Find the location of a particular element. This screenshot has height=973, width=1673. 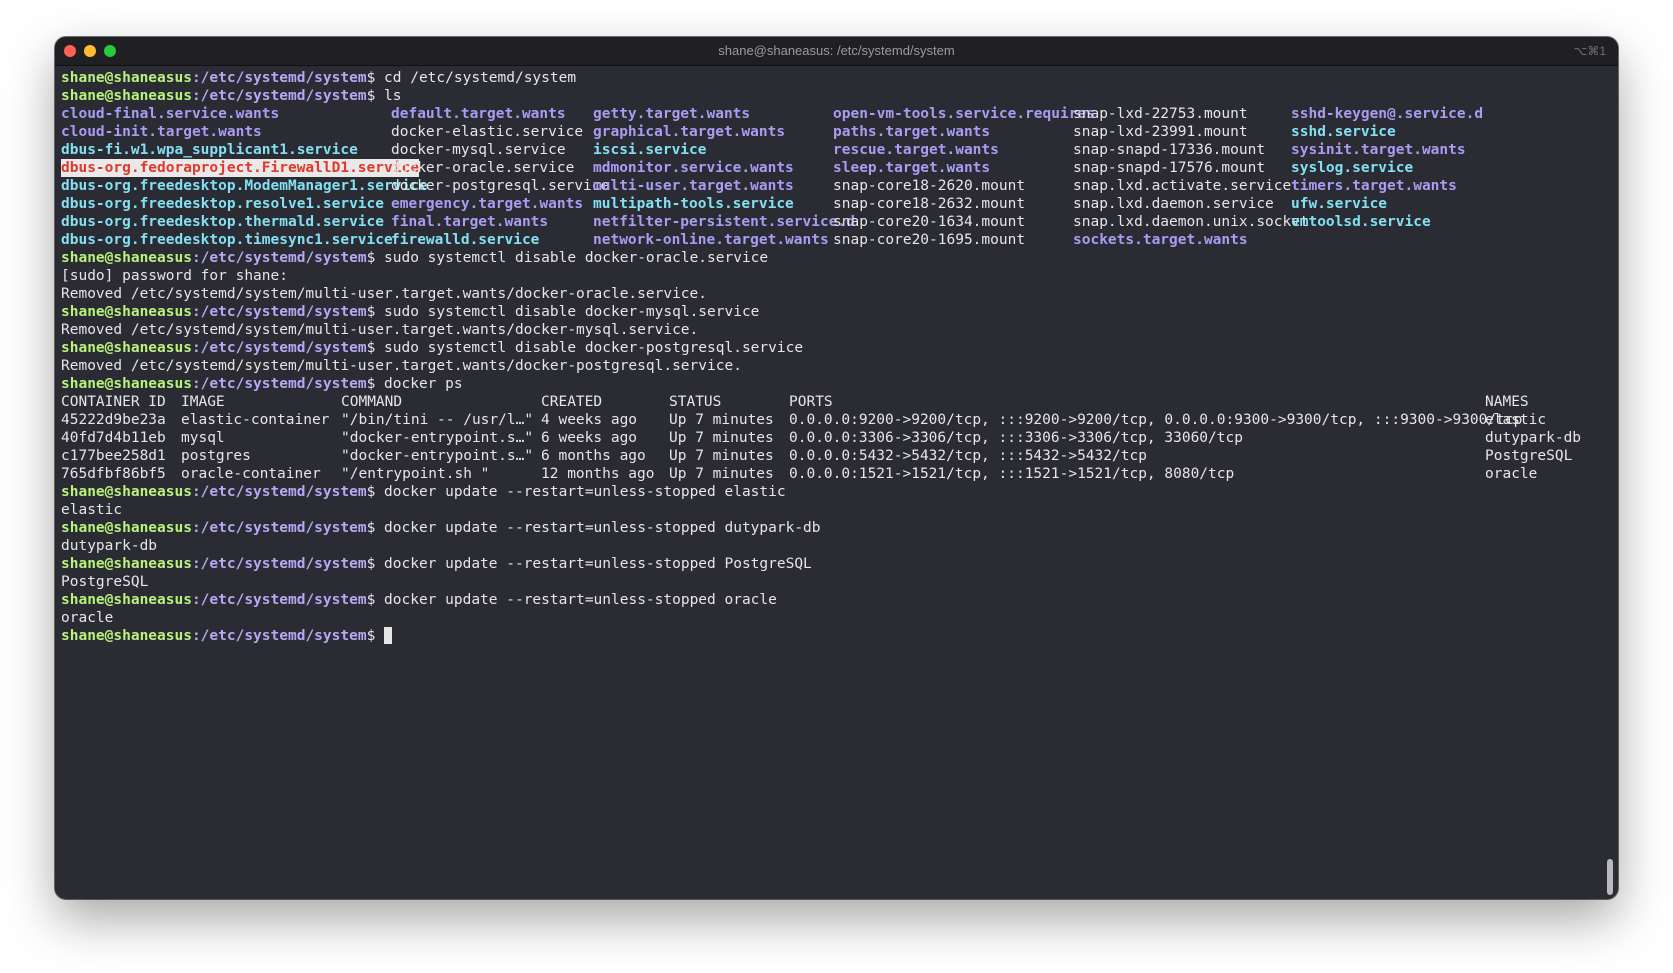

ls-entry: cloud-final.service.wants is located at coordinates (170, 114).